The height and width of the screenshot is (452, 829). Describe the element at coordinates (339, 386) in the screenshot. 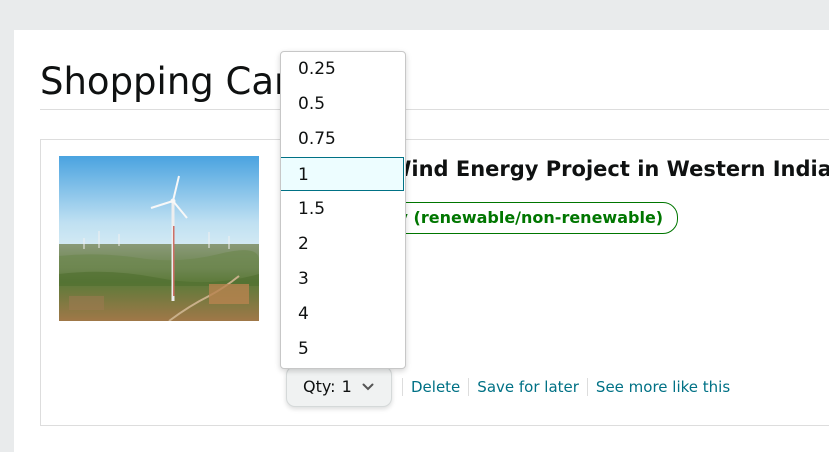

I see `quantity-selector: Qty: 1` at that location.